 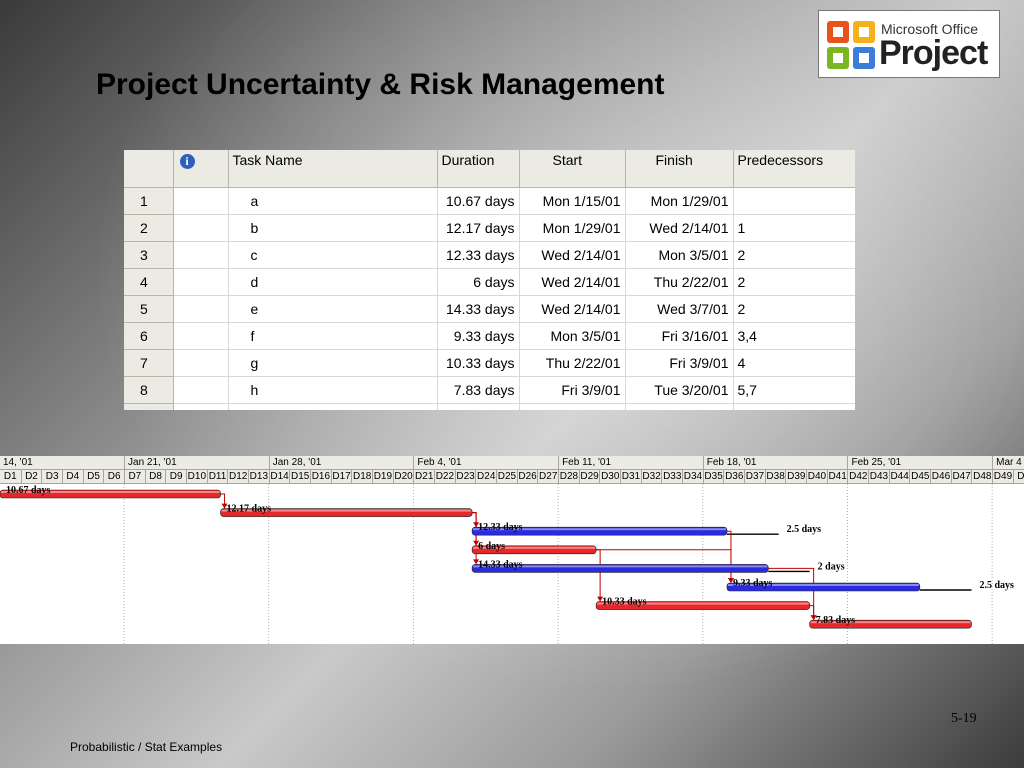 What do you see at coordinates (478, 255) in the screenshot?
I see `duration-cell: 12.33 days` at bounding box center [478, 255].